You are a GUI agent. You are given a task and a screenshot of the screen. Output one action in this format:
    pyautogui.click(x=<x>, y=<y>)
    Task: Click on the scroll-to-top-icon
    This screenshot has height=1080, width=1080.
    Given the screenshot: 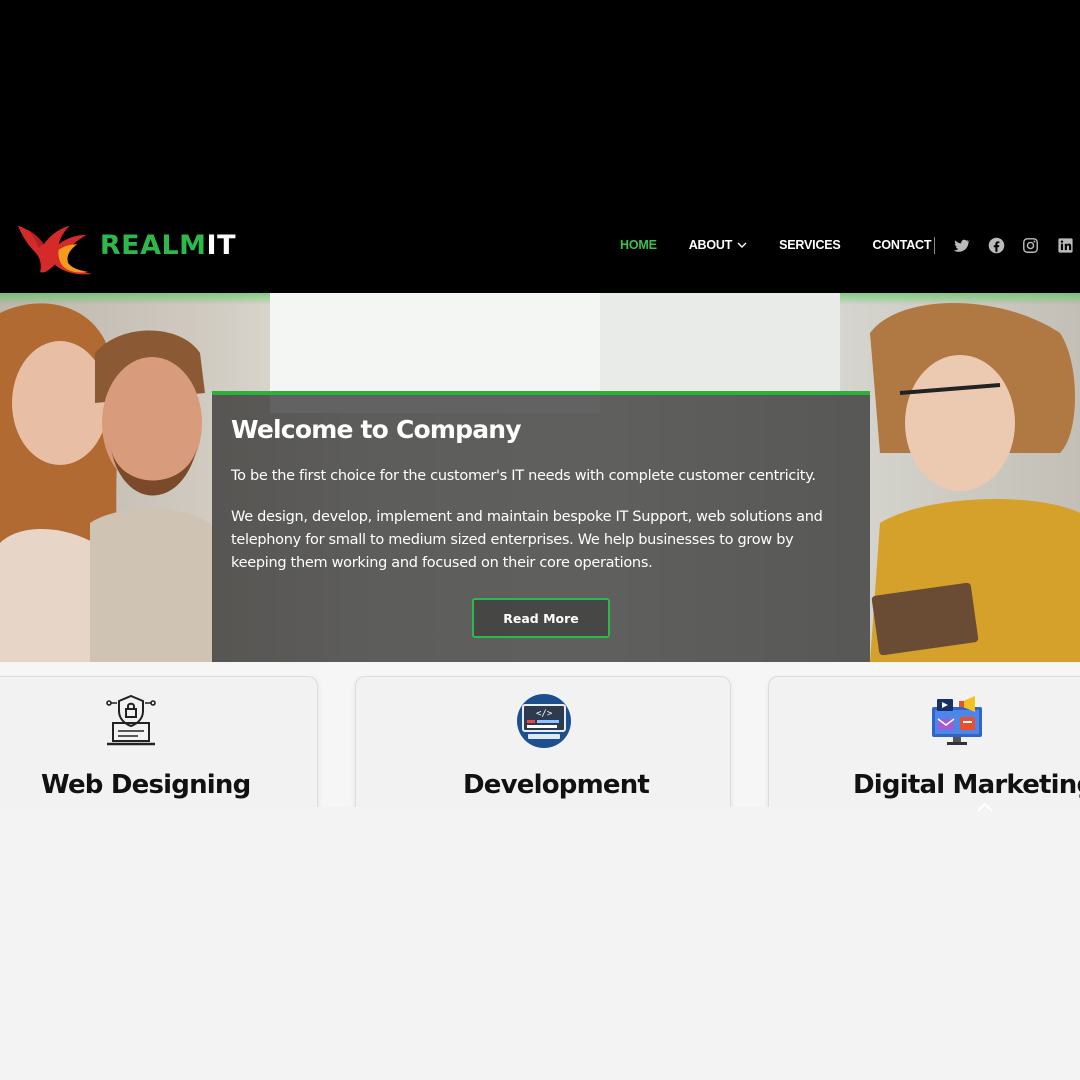 What is the action you would take?
    pyautogui.click(x=985, y=807)
    